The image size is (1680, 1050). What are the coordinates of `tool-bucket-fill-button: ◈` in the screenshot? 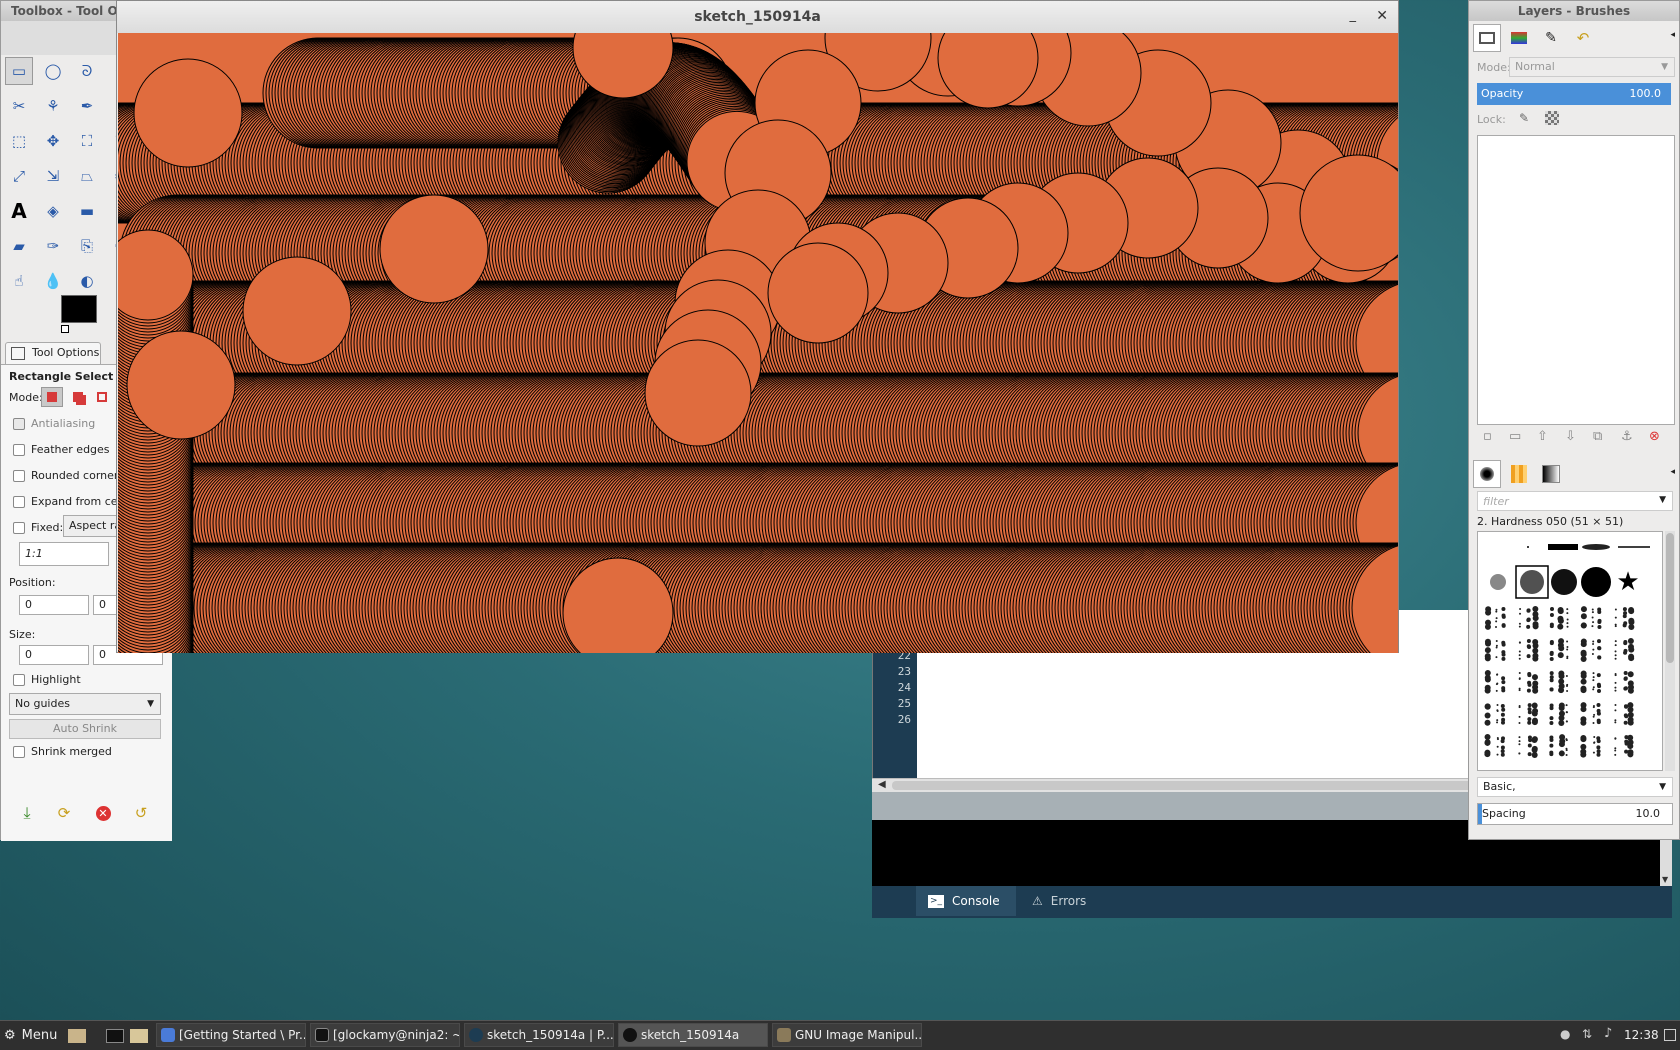 It's located at (53, 211).